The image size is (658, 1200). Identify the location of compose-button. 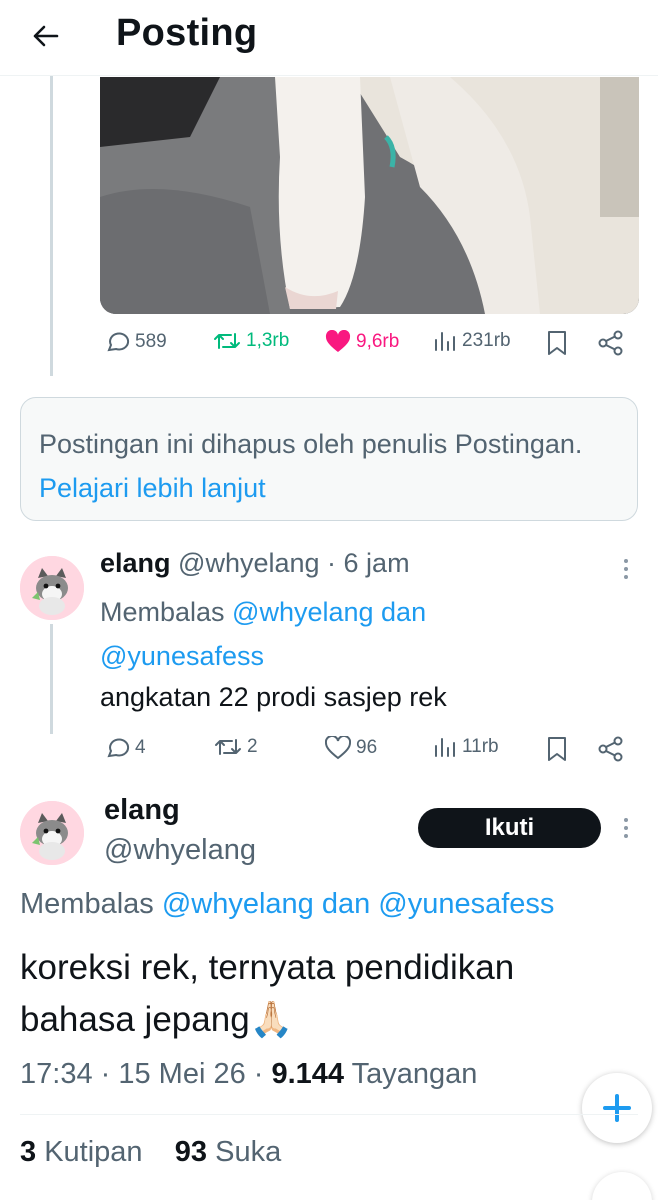
(617, 1108).